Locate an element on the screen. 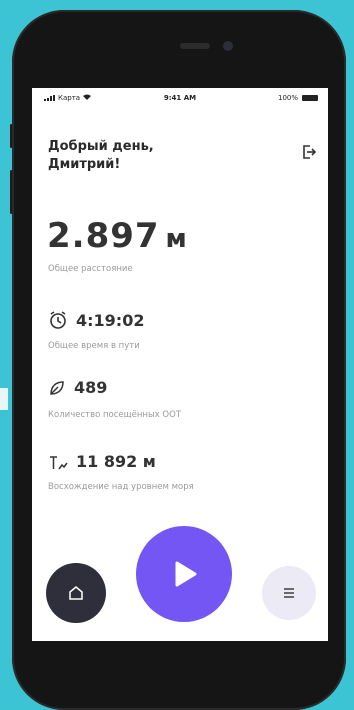  play-button is located at coordinates (184, 574).